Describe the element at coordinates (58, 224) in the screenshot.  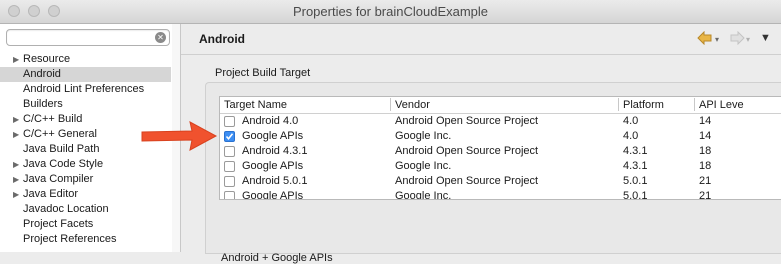
I see `tree-item-label: Project Facets` at that location.